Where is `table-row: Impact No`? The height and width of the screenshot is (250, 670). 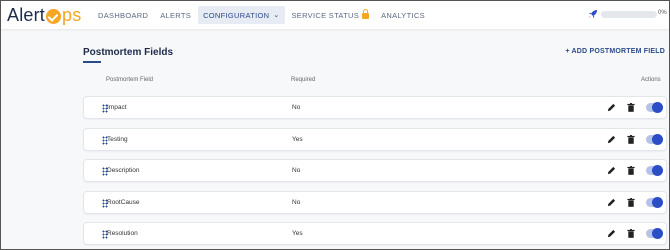
table-row: Impact No is located at coordinates (375, 107).